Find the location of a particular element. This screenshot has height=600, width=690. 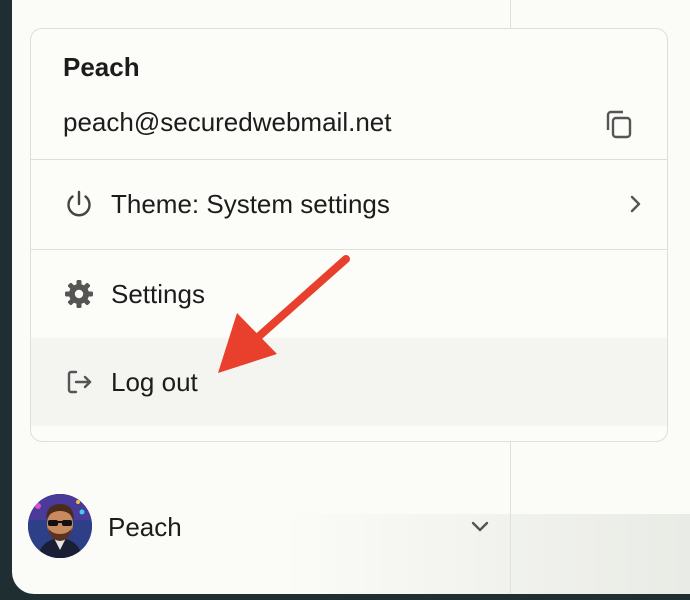

settings-label: Settings is located at coordinates (158, 294).